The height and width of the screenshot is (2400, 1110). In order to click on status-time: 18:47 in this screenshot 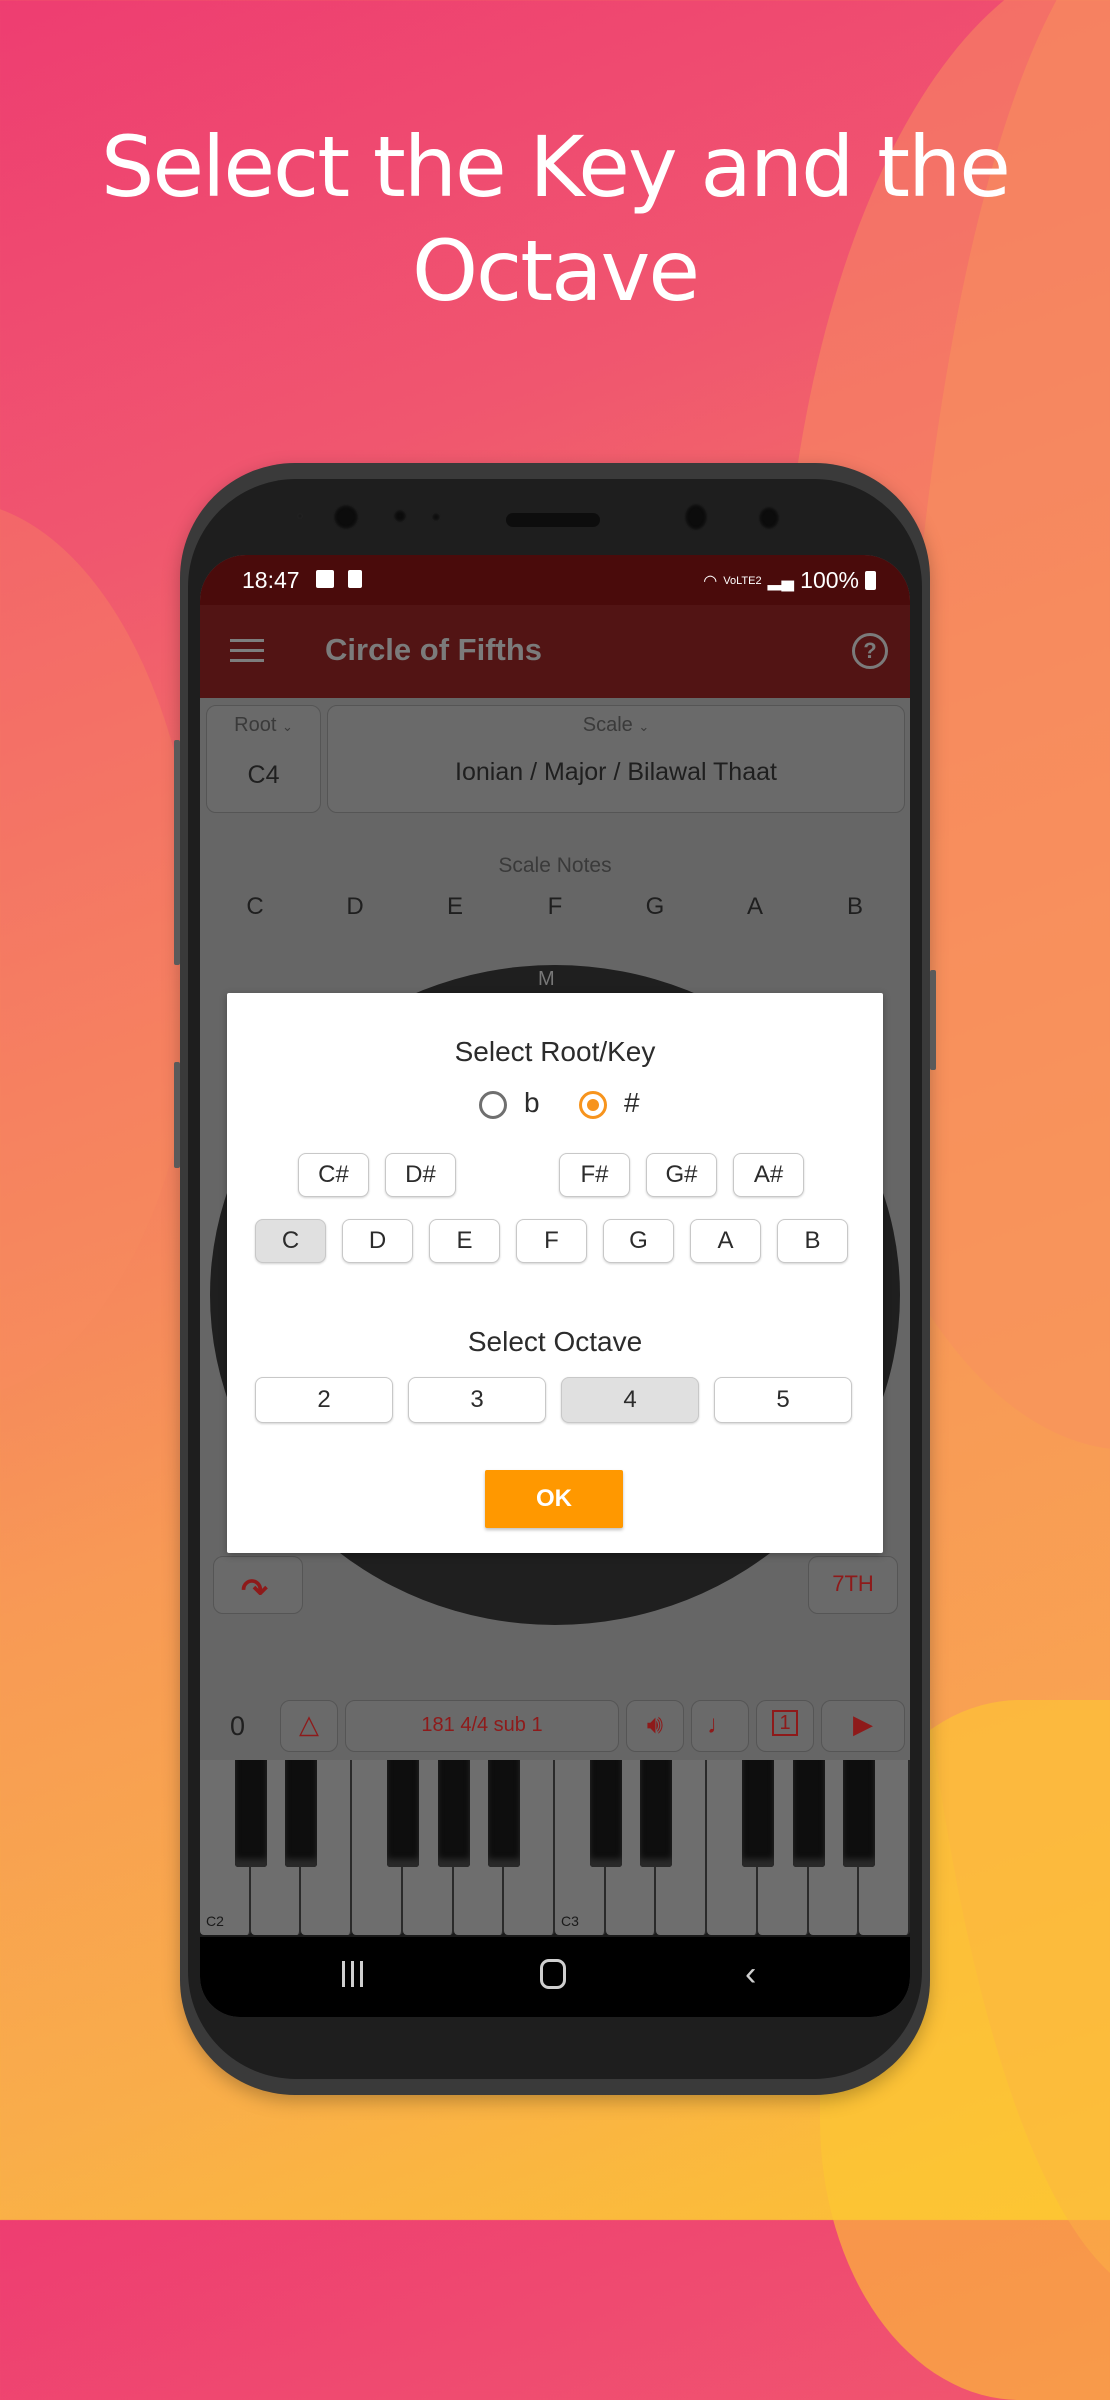, I will do `click(271, 580)`.